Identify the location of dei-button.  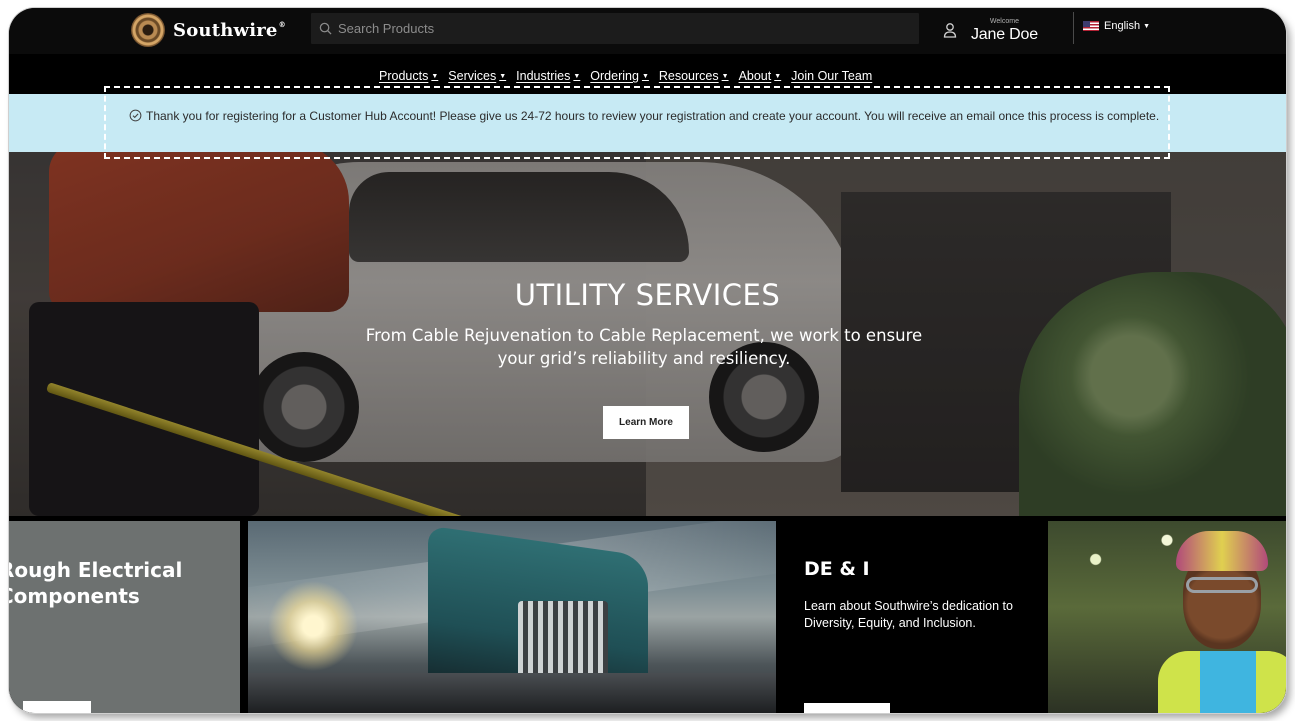
(847, 708).